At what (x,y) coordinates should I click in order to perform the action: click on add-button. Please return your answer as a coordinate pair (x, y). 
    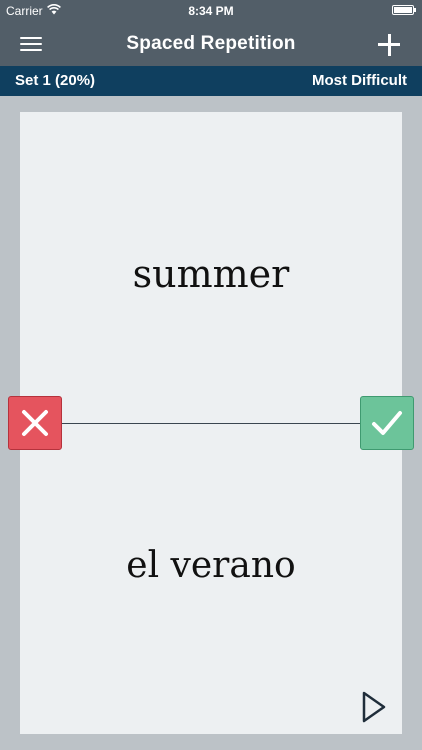
    Looking at the image, I should click on (389, 45).